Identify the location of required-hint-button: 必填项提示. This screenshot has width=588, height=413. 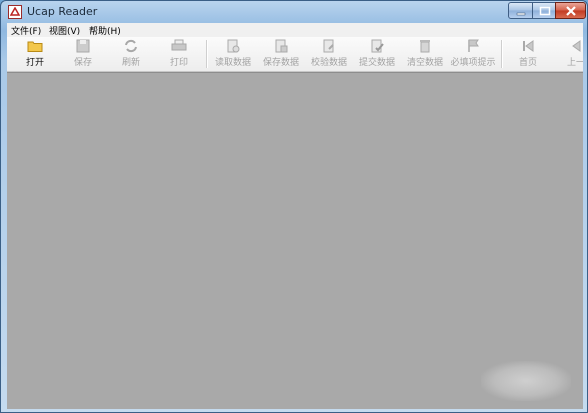
(473, 54).